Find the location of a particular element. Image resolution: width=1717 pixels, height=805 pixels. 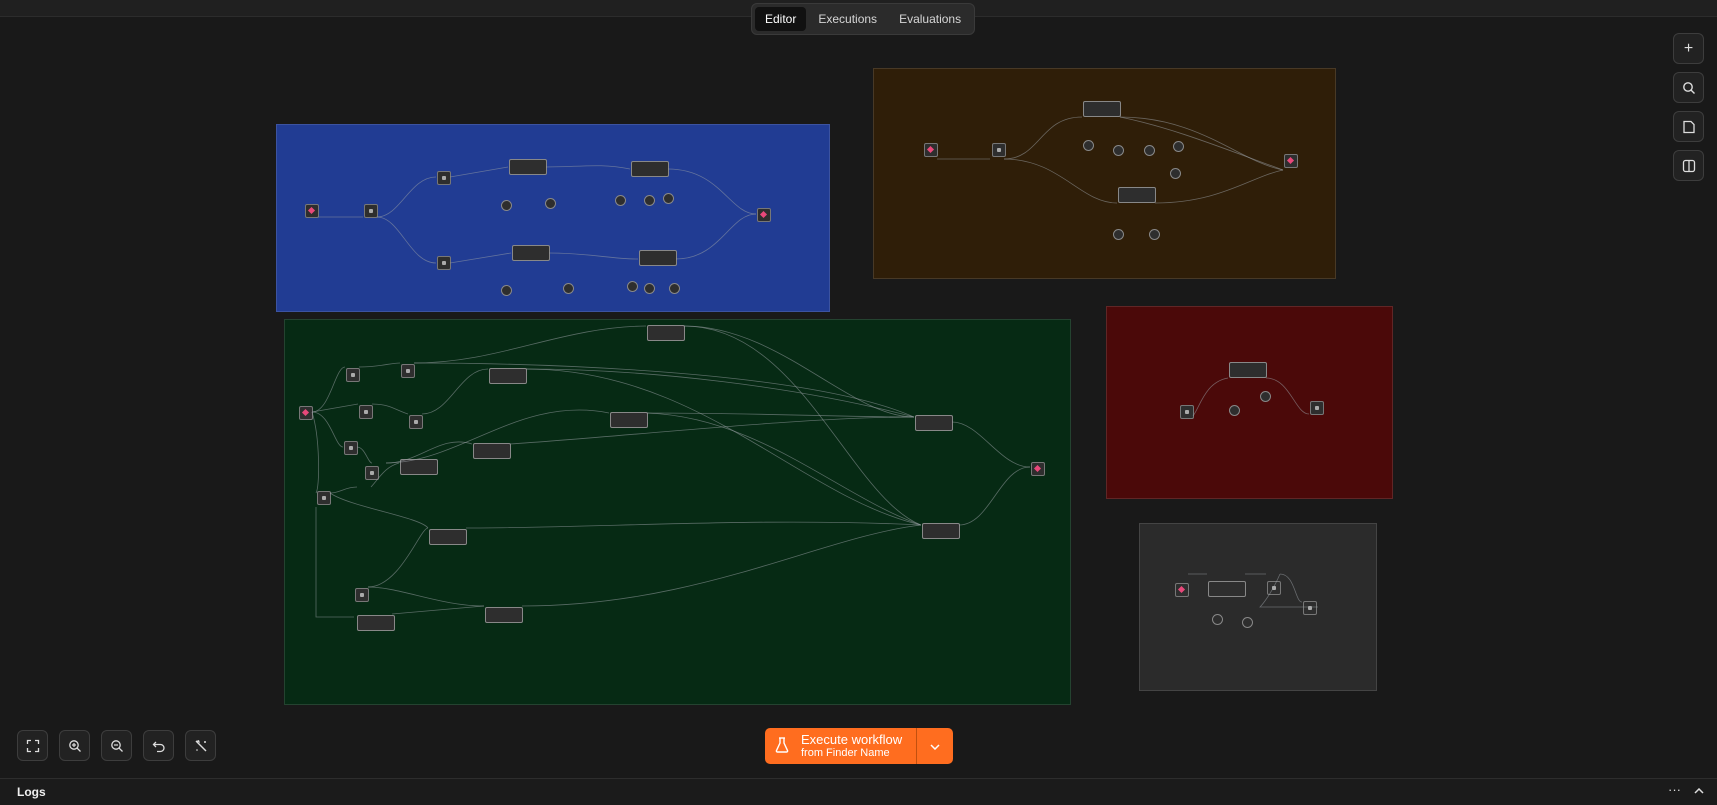

chevron-down-icon is located at coordinates (935, 746).